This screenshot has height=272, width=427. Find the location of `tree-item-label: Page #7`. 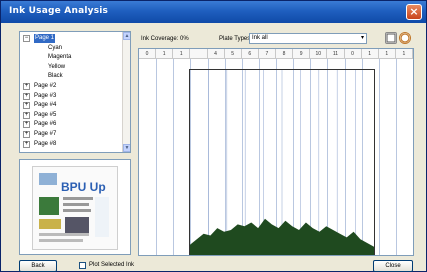

tree-item-label: Page #7 is located at coordinates (45, 134).